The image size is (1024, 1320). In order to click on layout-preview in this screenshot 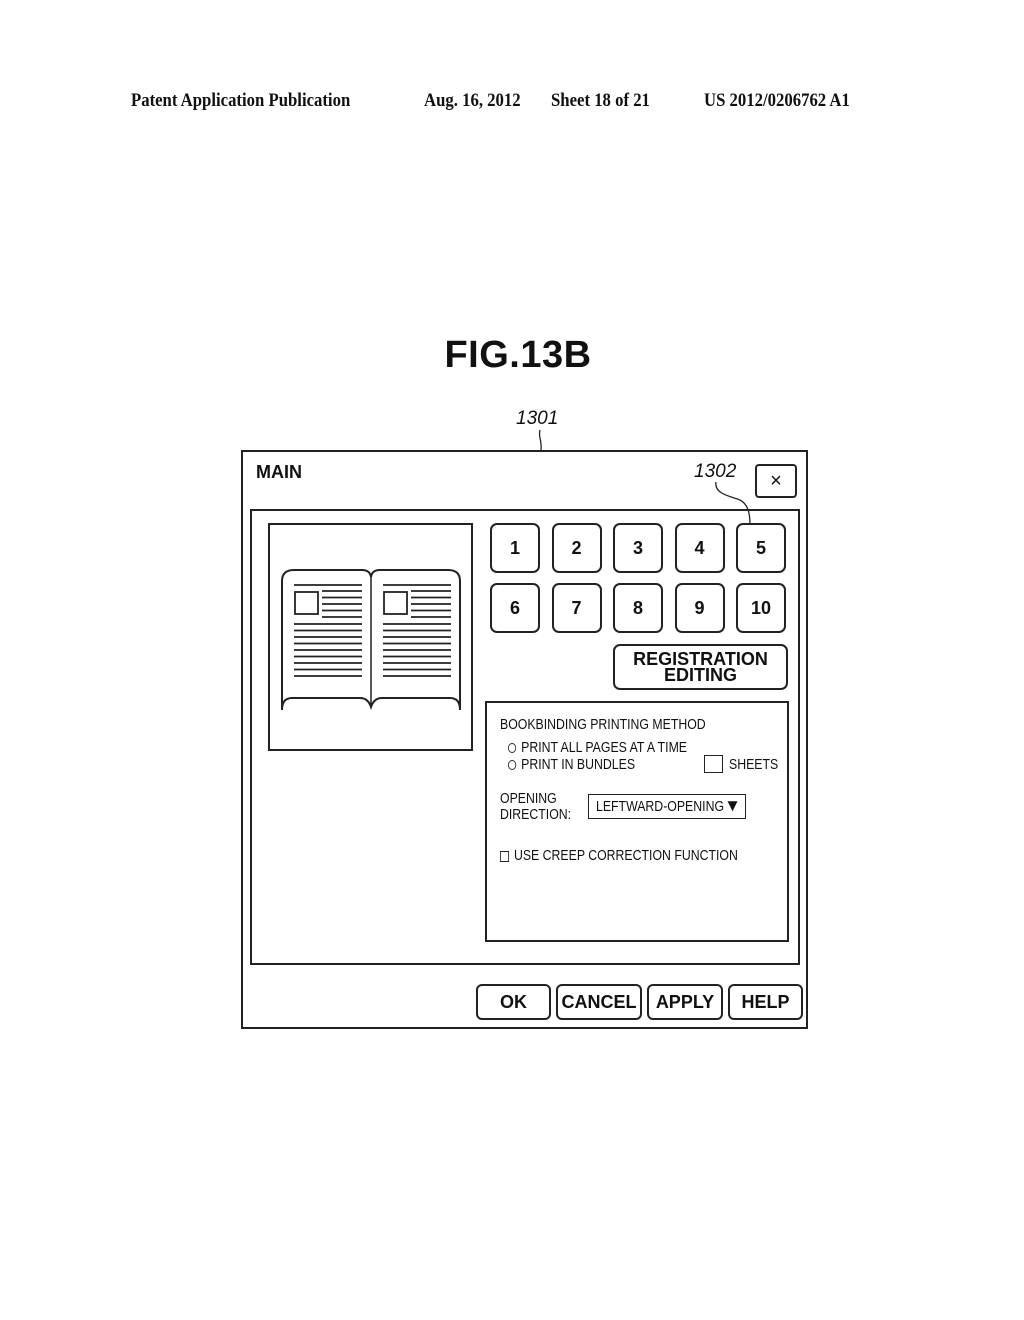, I will do `click(370, 637)`.